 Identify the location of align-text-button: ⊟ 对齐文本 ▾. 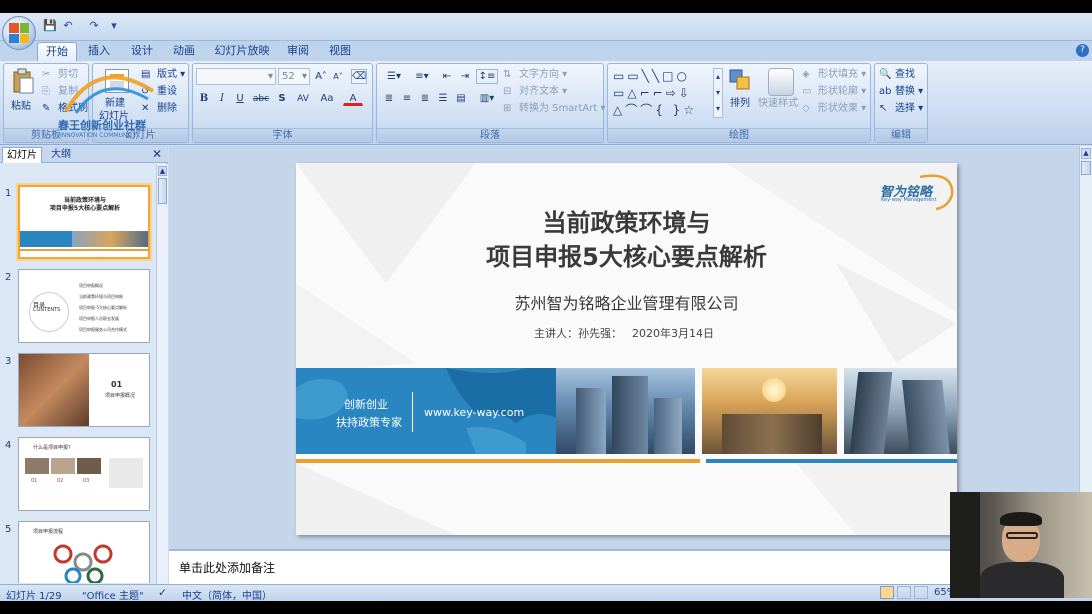
(535, 92).